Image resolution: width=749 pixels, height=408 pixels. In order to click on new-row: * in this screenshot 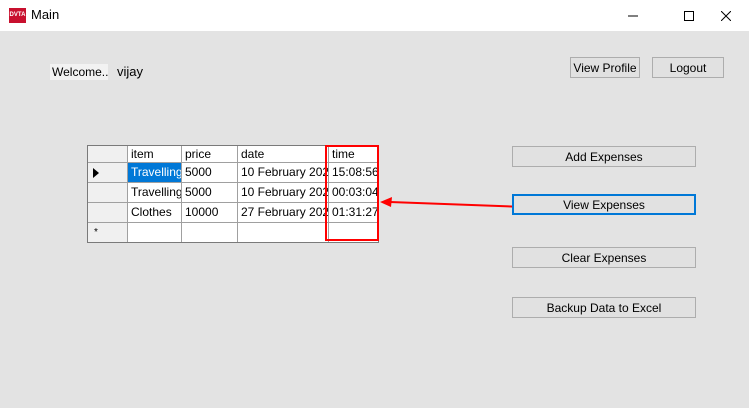, I will do `click(233, 232)`.